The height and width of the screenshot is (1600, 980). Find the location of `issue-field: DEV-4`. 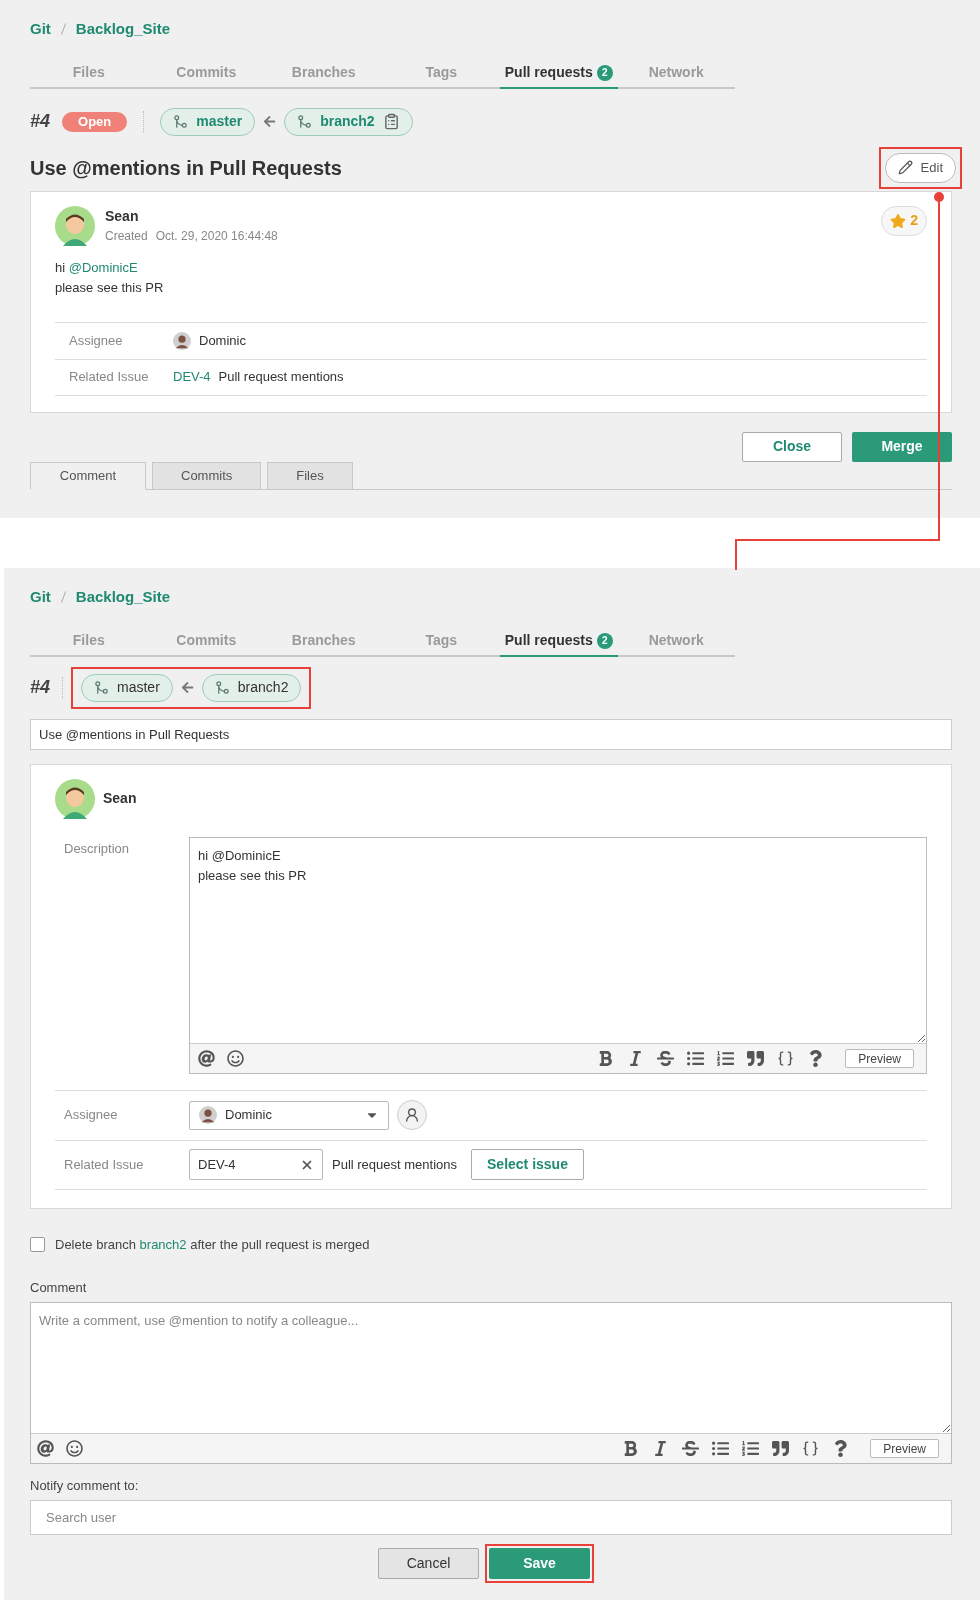

issue-field: DEV-4 is located at coordinates (256, 1164).